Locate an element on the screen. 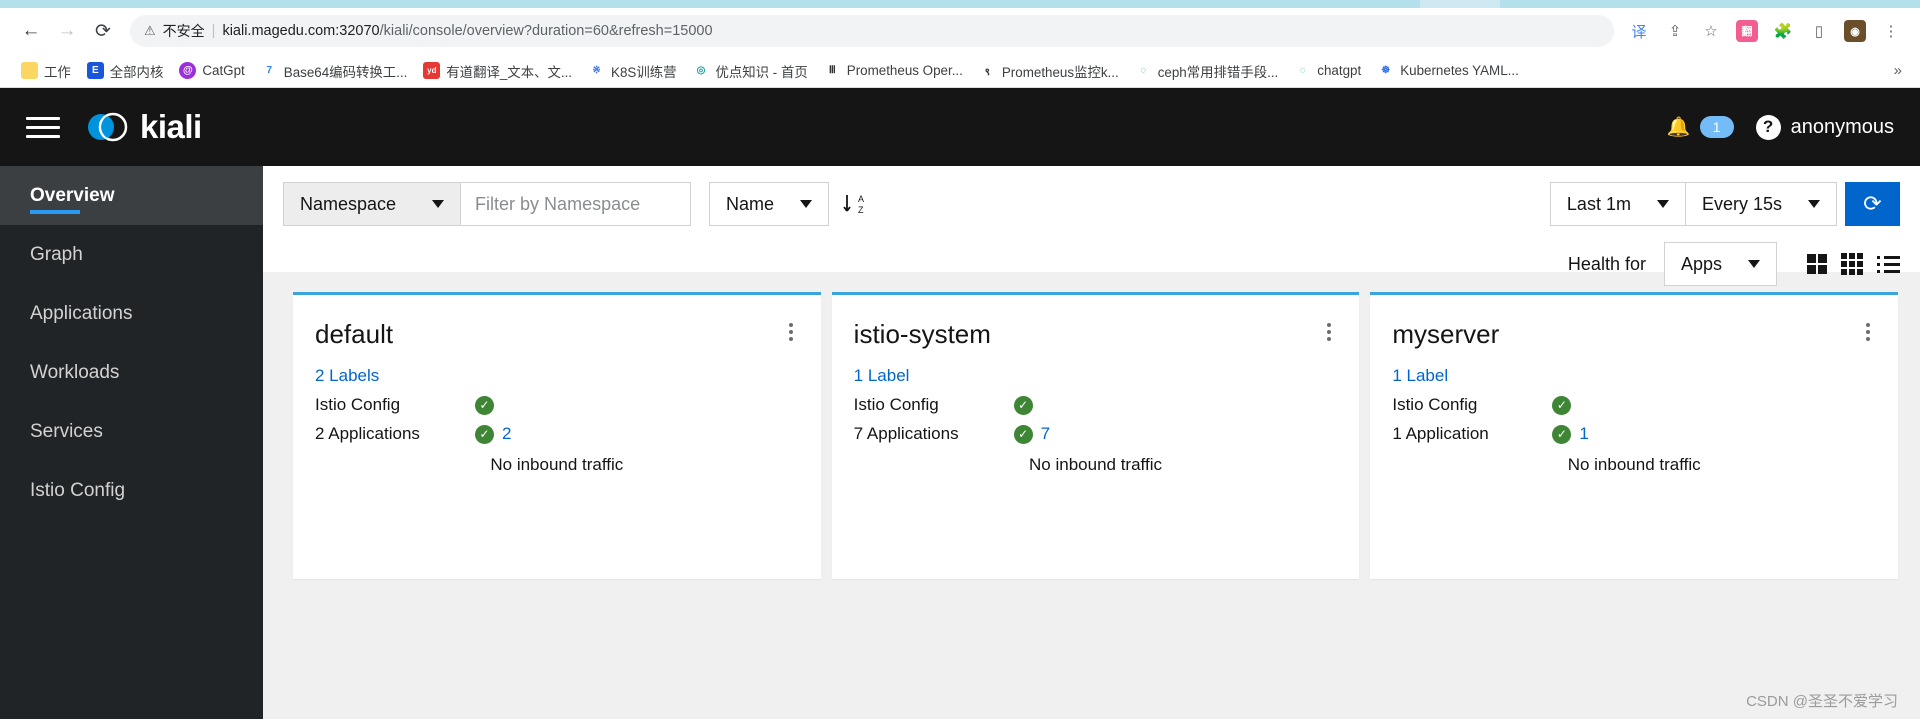 This screenshot has height=719, width=1920. sidebar-item-overview: Overview is located at coordinates (131, 195).